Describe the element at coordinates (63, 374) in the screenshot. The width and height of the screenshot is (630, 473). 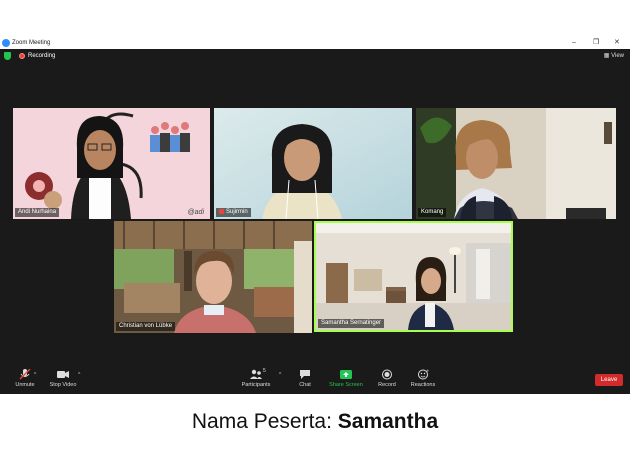
I see `video-camera-icon` at that location.